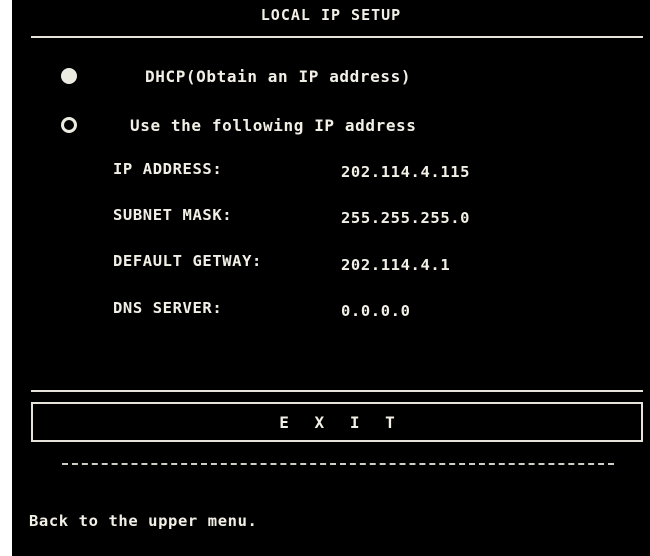 The width and height of the screenshot is (650, 556). What do you see at coordinates (337, 391) in the screenshot?
I see `exit-divider` at bounding box center [337, 391].